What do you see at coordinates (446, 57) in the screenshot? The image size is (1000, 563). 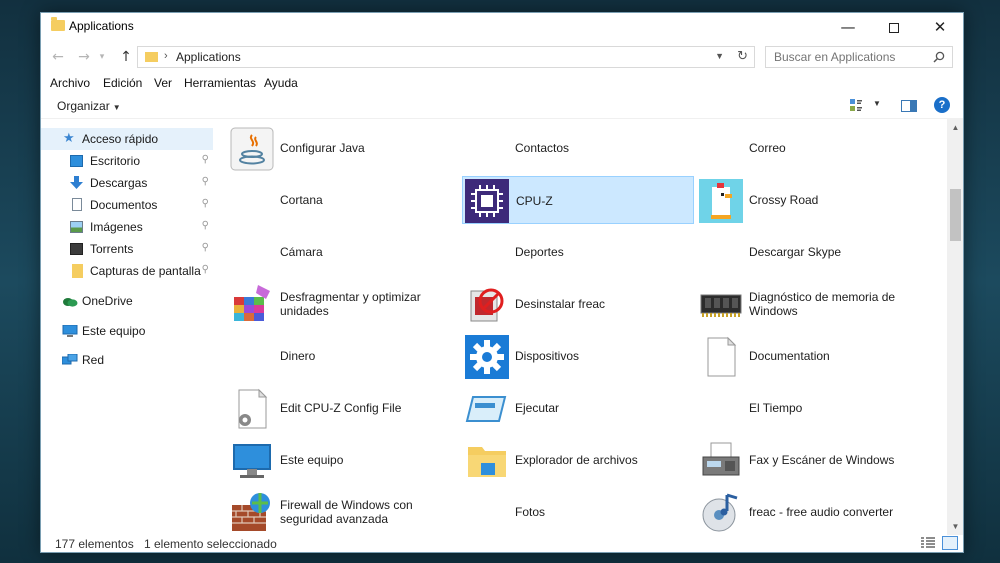 I see `address-bar: › Applications ▼ ↻` at bounding box center [446, 57].